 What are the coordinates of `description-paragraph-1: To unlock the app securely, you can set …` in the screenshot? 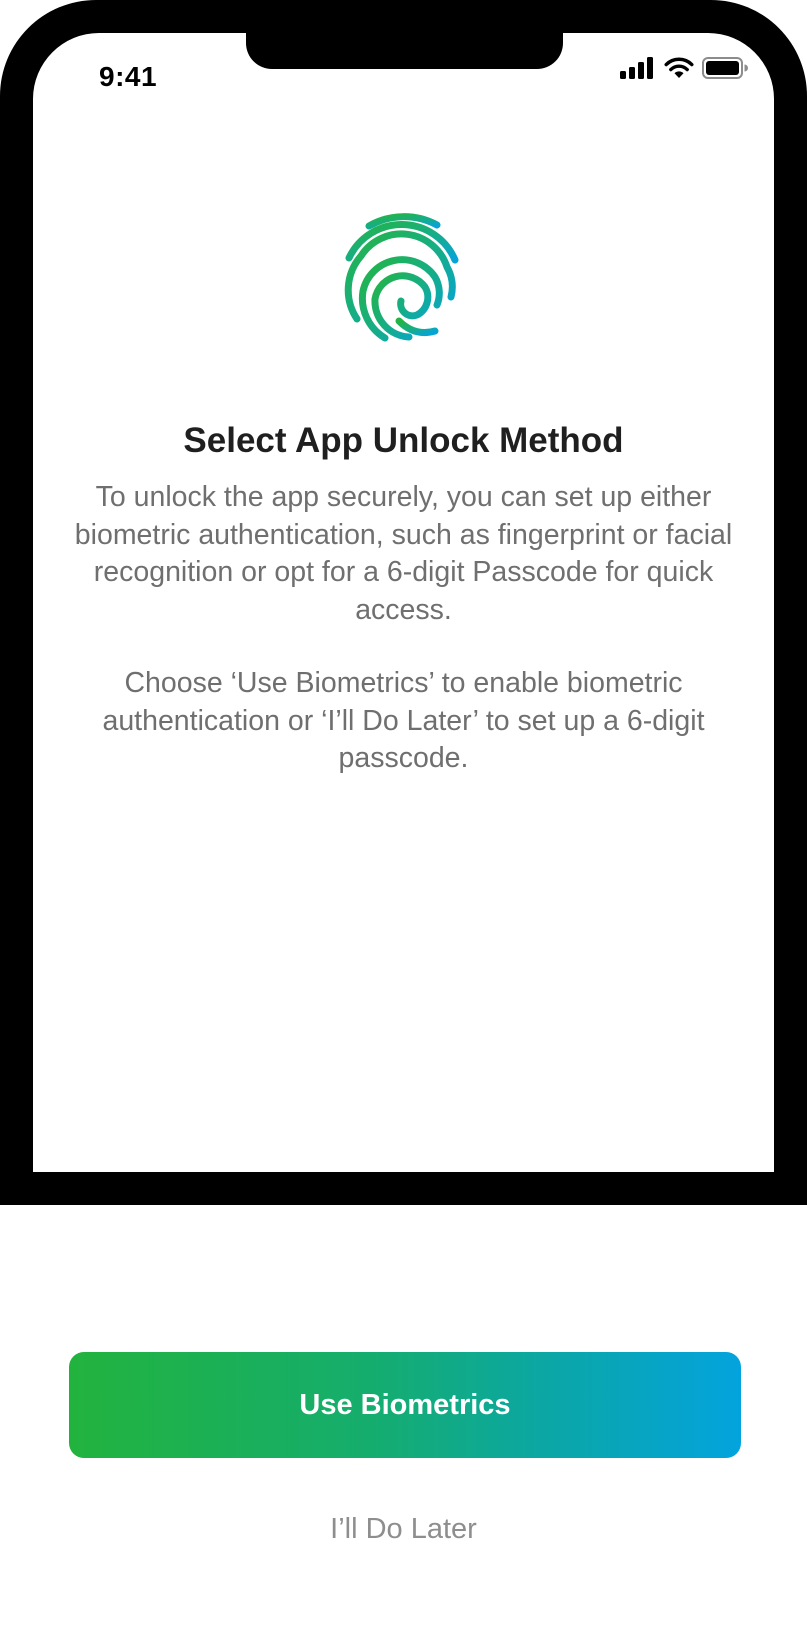 It's located at (403, 553).